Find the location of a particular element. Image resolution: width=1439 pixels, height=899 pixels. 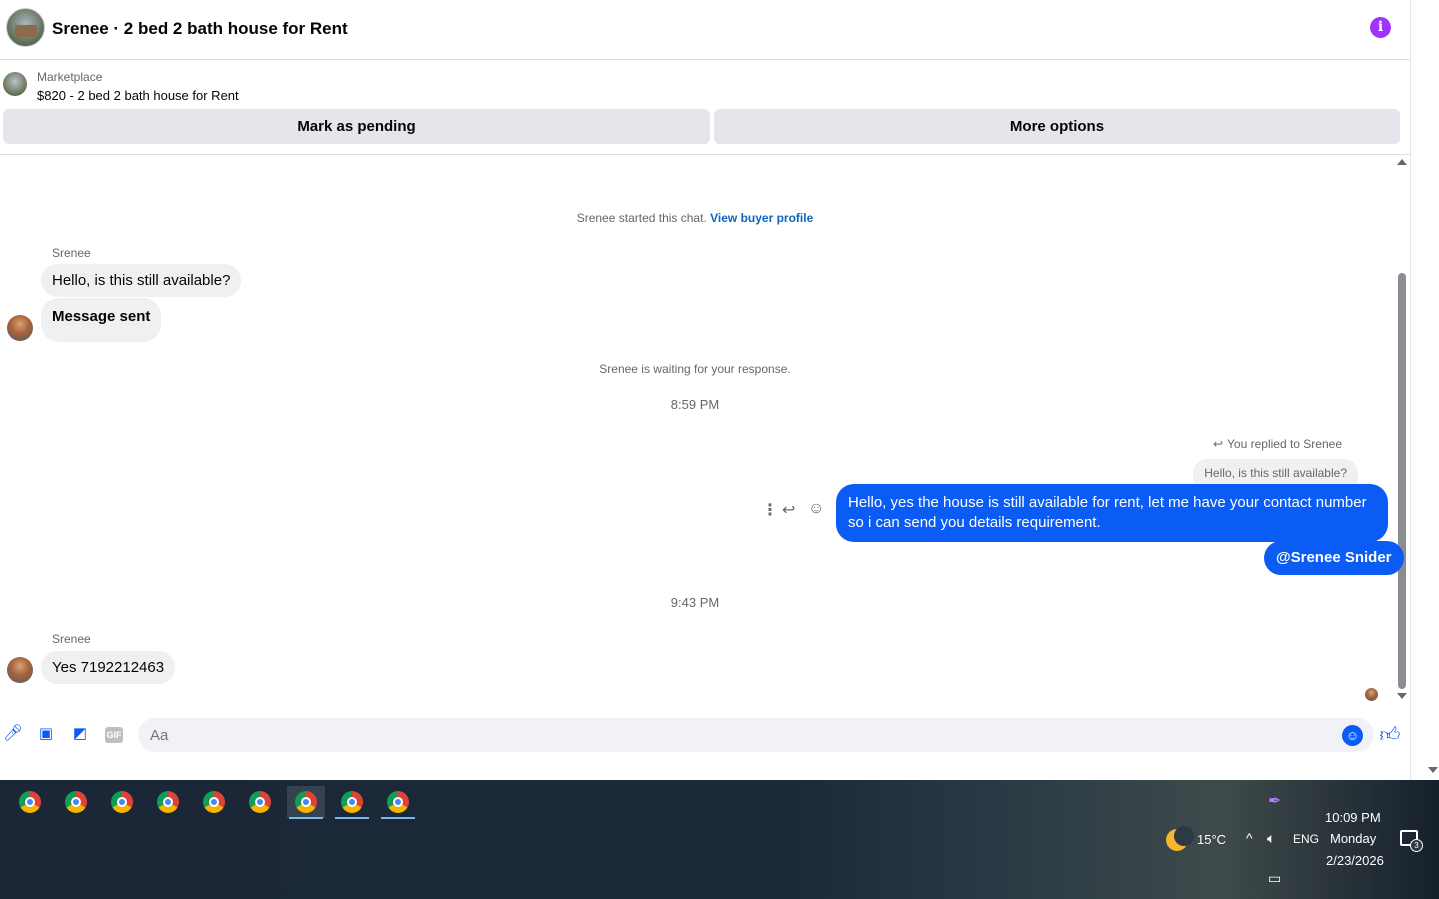

weather-moon-icon is located at coordinates (1180, 838).